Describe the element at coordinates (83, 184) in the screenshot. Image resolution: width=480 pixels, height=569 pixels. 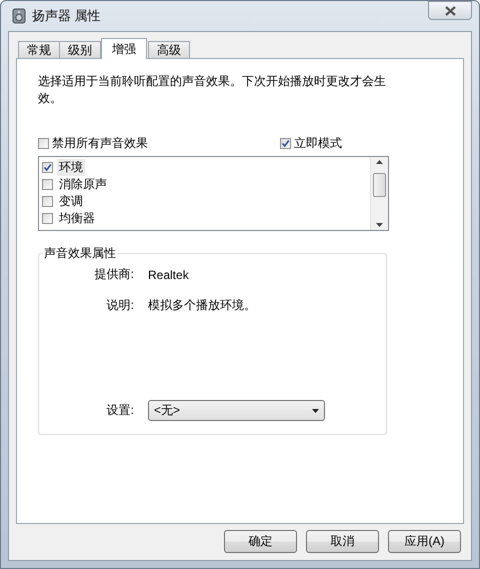
I see `effect-item: 消除原声` at that location.